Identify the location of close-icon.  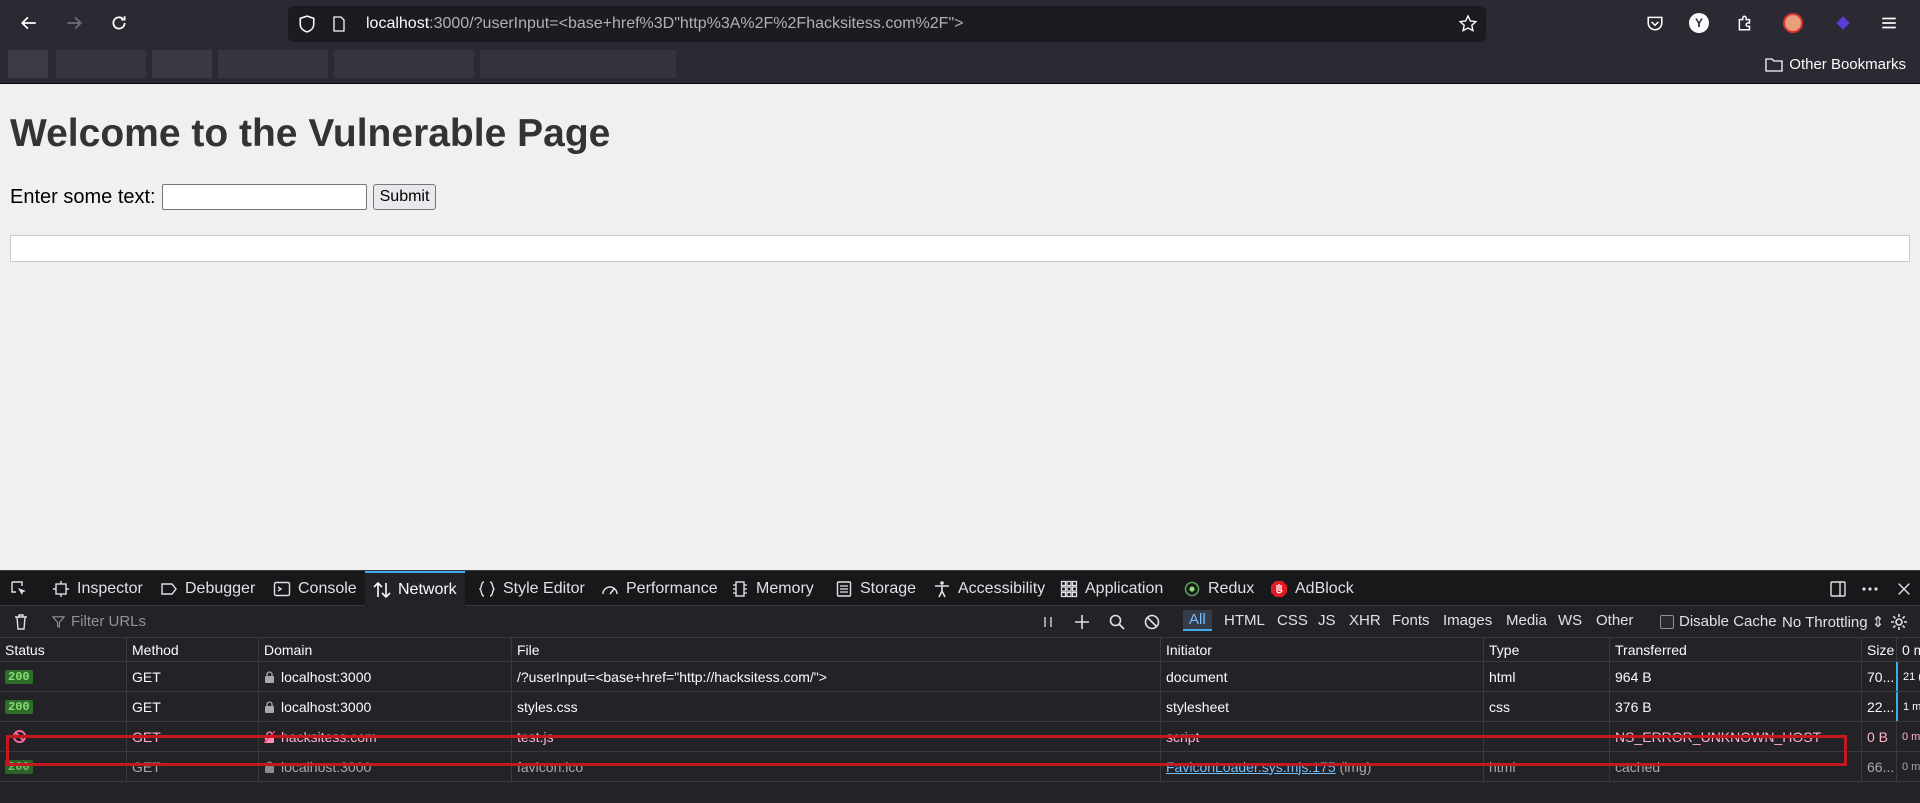
(1904, 589).